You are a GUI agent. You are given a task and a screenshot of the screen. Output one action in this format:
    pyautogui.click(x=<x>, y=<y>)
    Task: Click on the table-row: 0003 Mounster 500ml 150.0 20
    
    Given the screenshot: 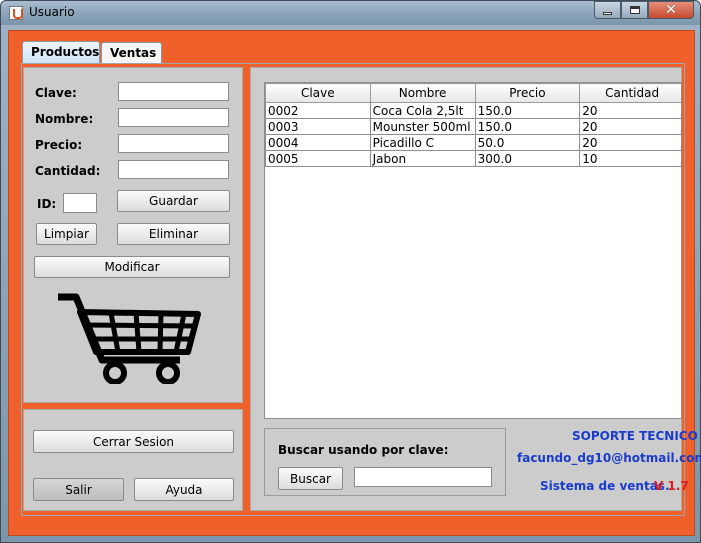 What is the action you would take?
    pyautogui.click(x=473, y=126)
    